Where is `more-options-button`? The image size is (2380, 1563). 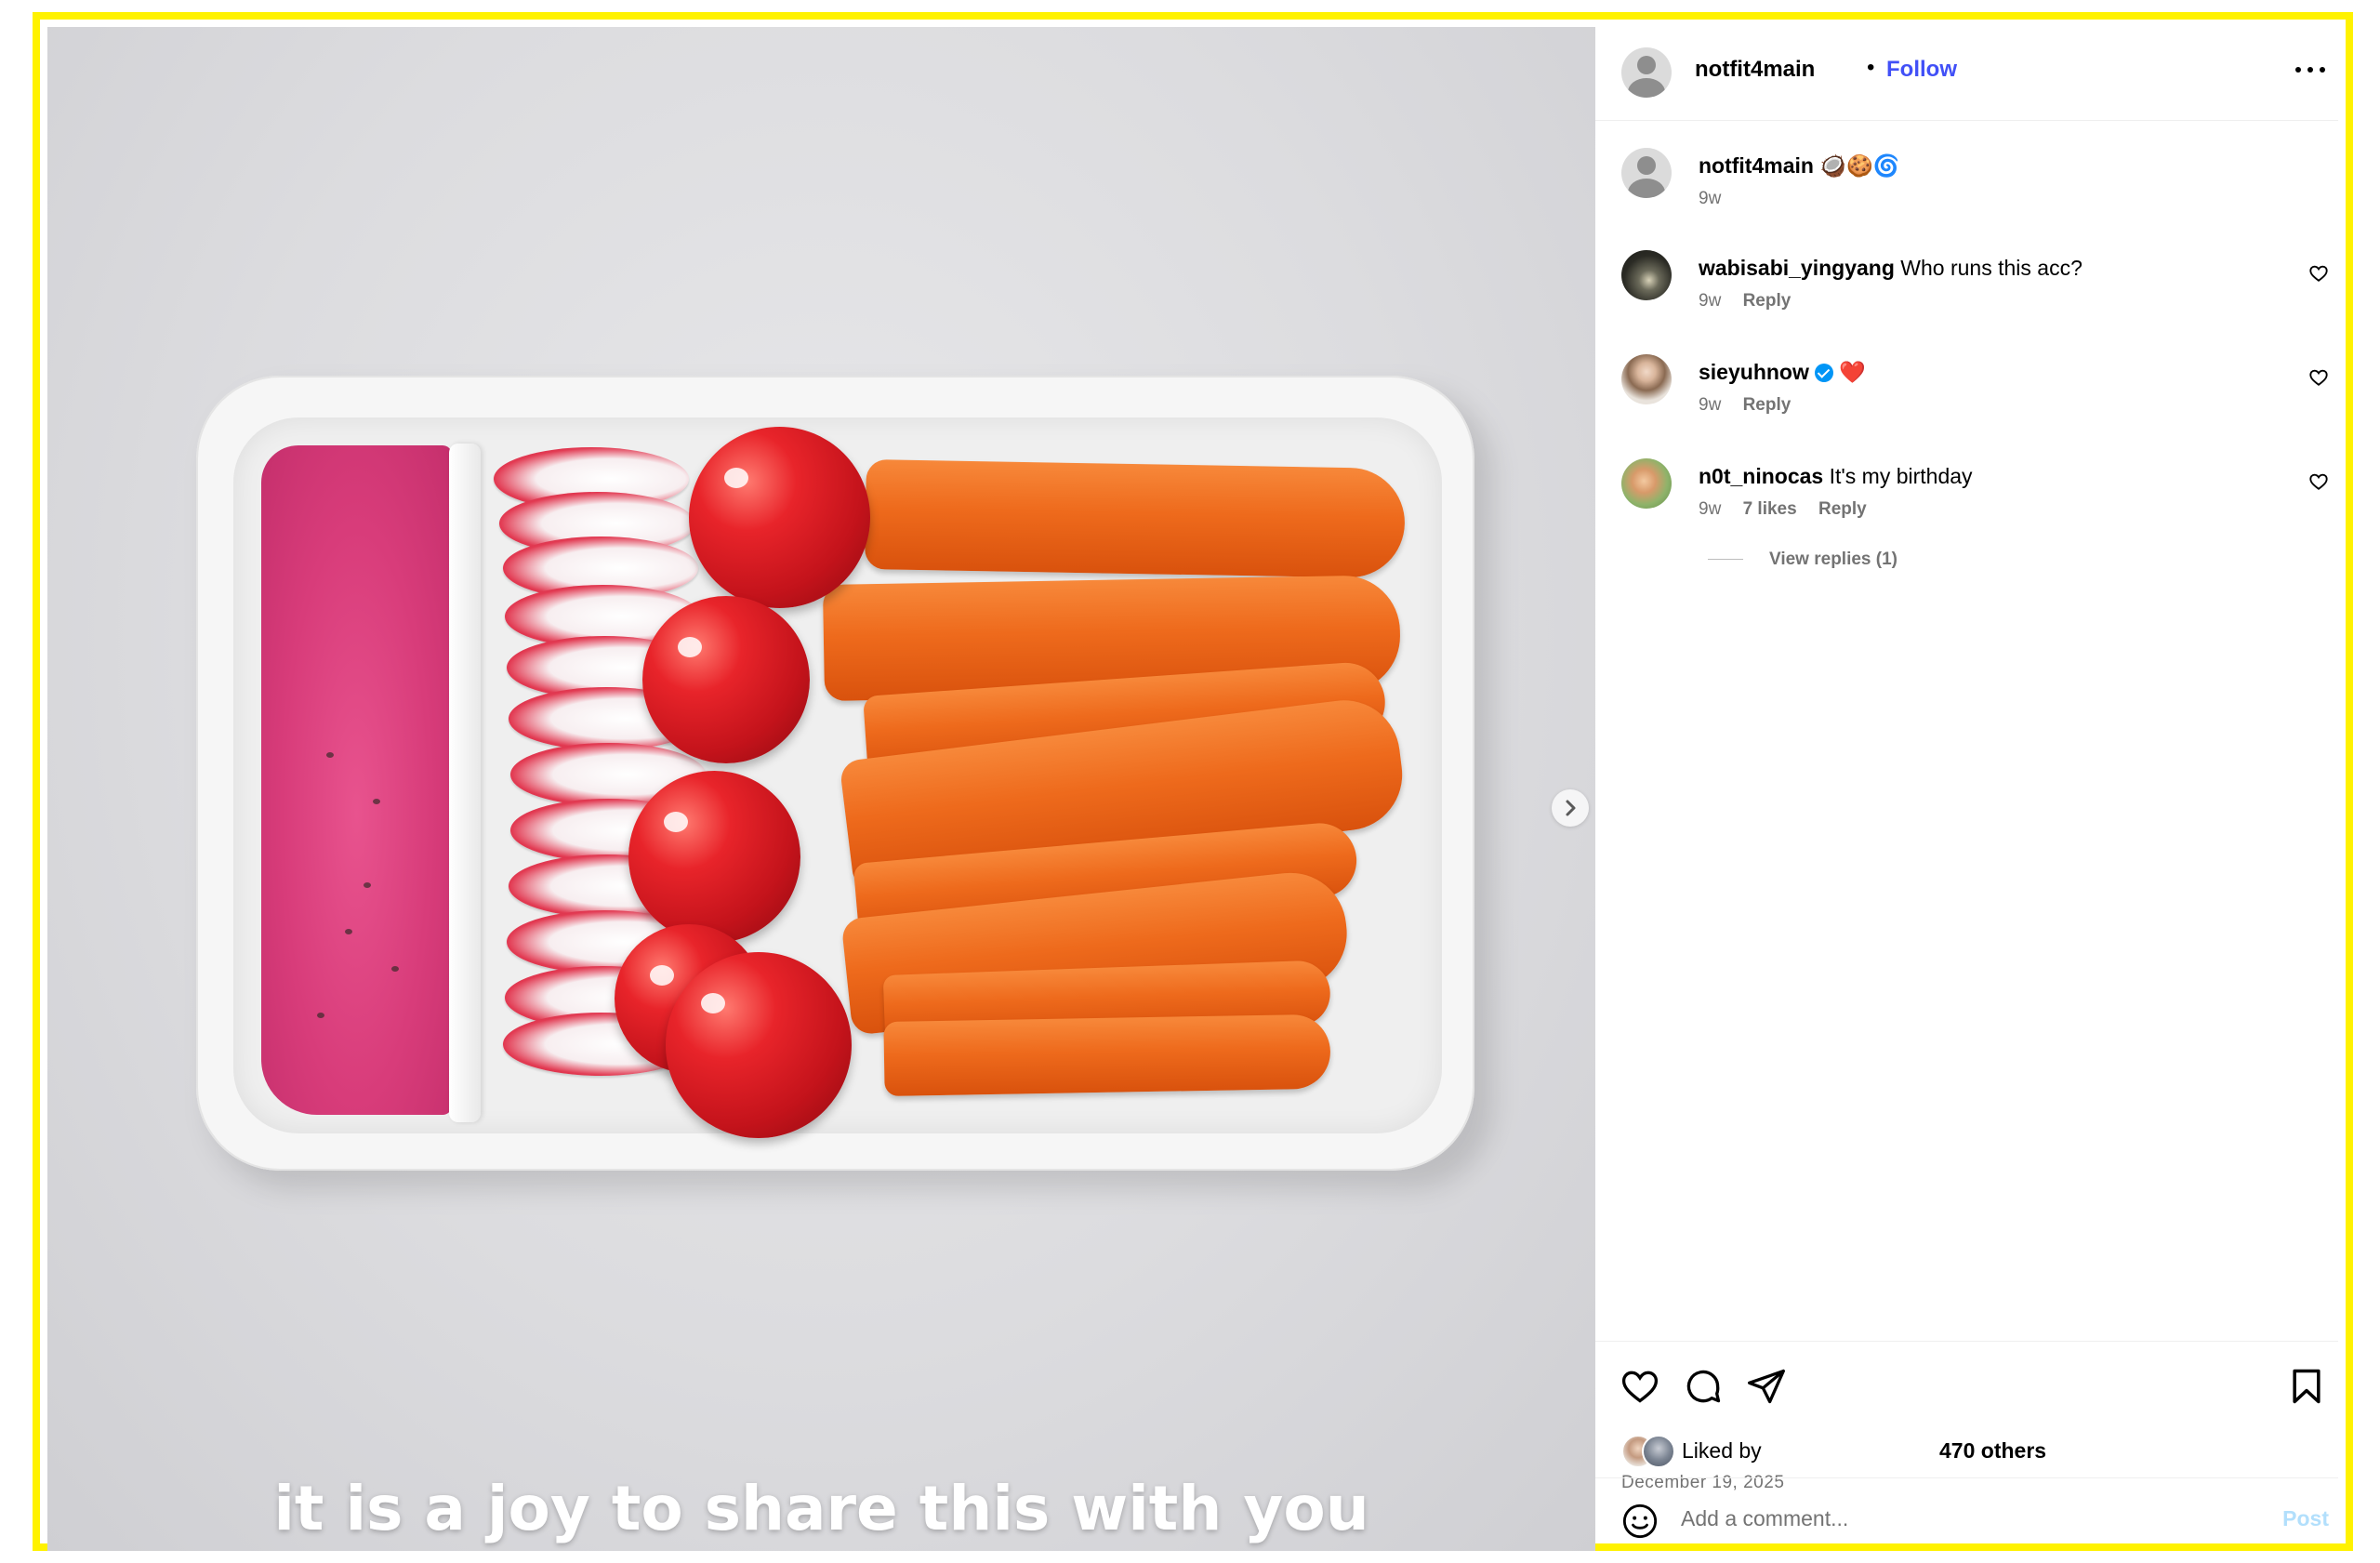
more-options-button is located at coordinates (2310, 70).